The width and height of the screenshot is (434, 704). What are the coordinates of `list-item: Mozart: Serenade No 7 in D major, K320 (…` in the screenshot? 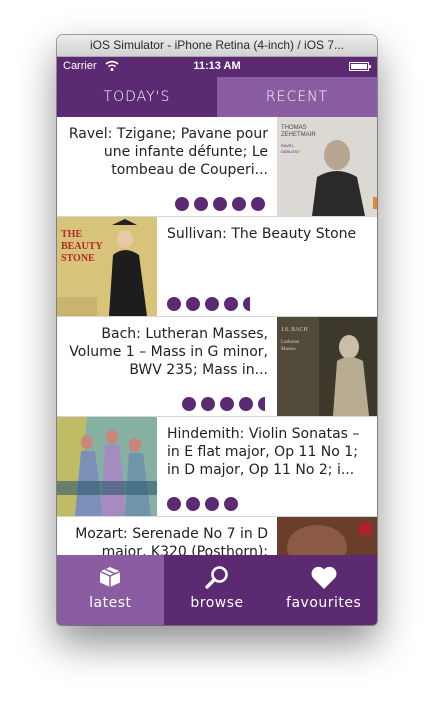 It's located at (217, 536).